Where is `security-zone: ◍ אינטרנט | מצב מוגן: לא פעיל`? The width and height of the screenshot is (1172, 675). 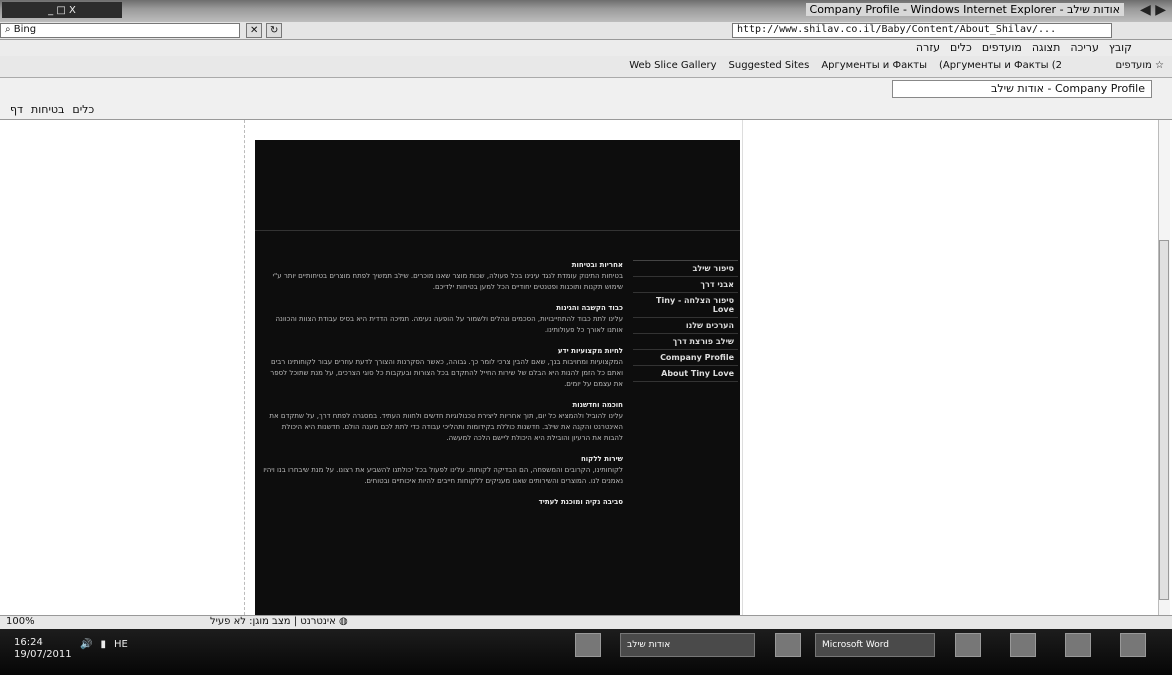
security-zone: ◍ אינטרנט | מצב מוגן: לא פעיל is located at coordinates (279, 621).